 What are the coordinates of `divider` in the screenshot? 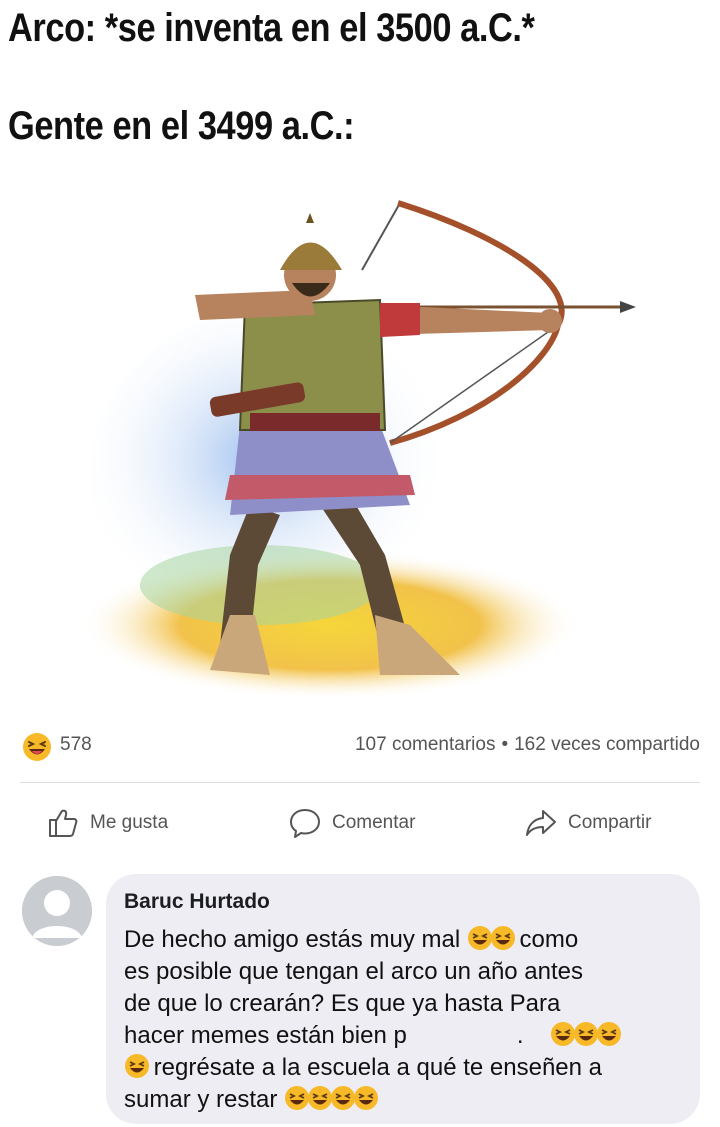 It's located at (360, 782).